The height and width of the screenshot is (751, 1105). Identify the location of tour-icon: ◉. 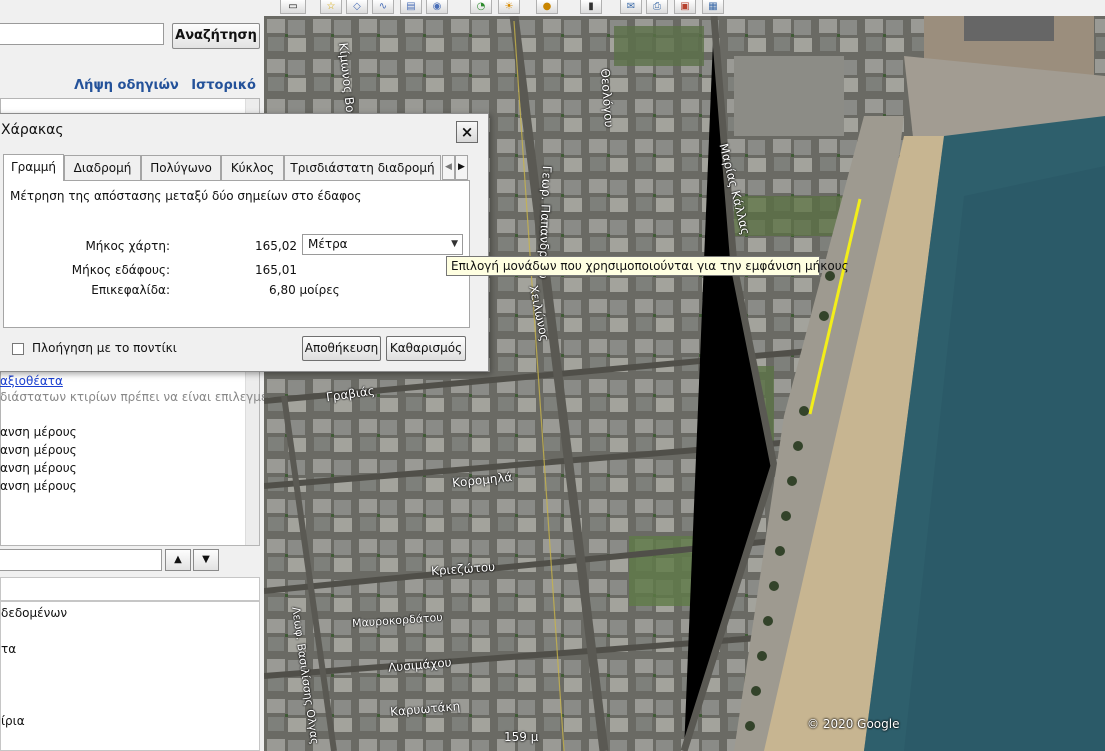
(437, 7).